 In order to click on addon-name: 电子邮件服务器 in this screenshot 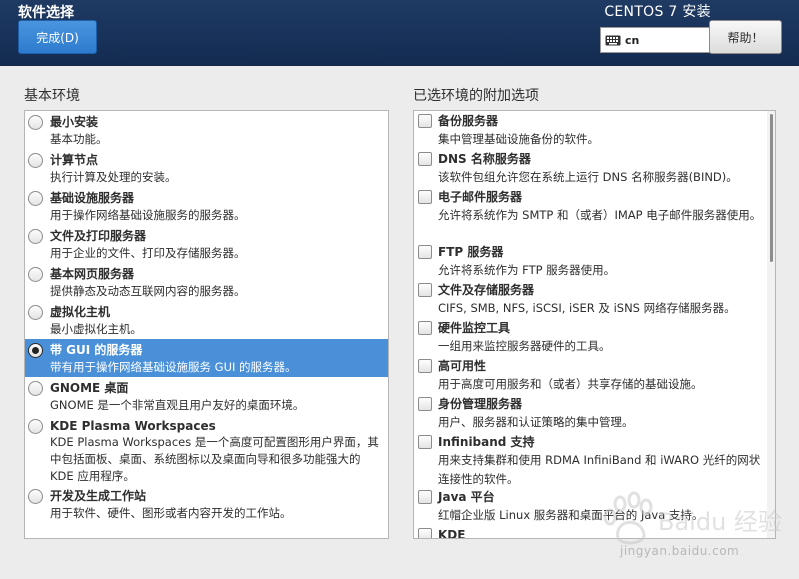, I will do `click(480, 197)`.